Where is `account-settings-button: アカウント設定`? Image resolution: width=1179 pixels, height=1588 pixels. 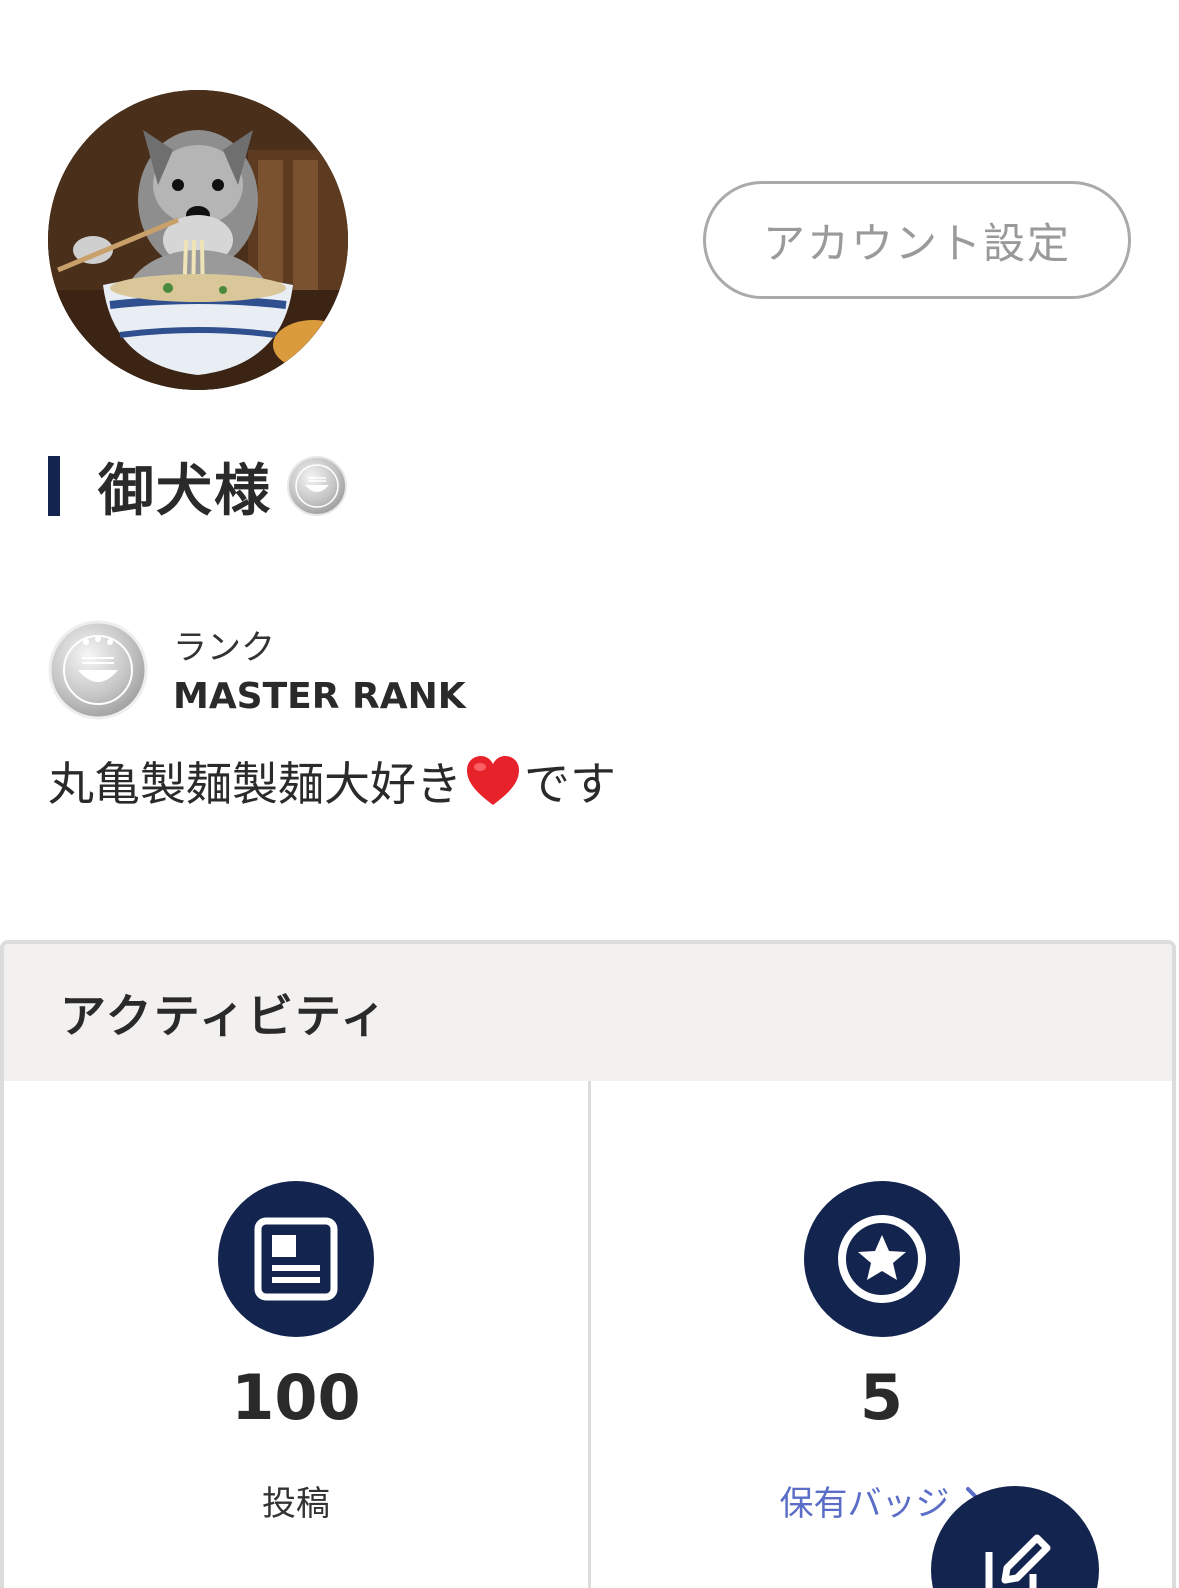 account-settings-button: アカウント設定 is located at coordinates (917, 240).